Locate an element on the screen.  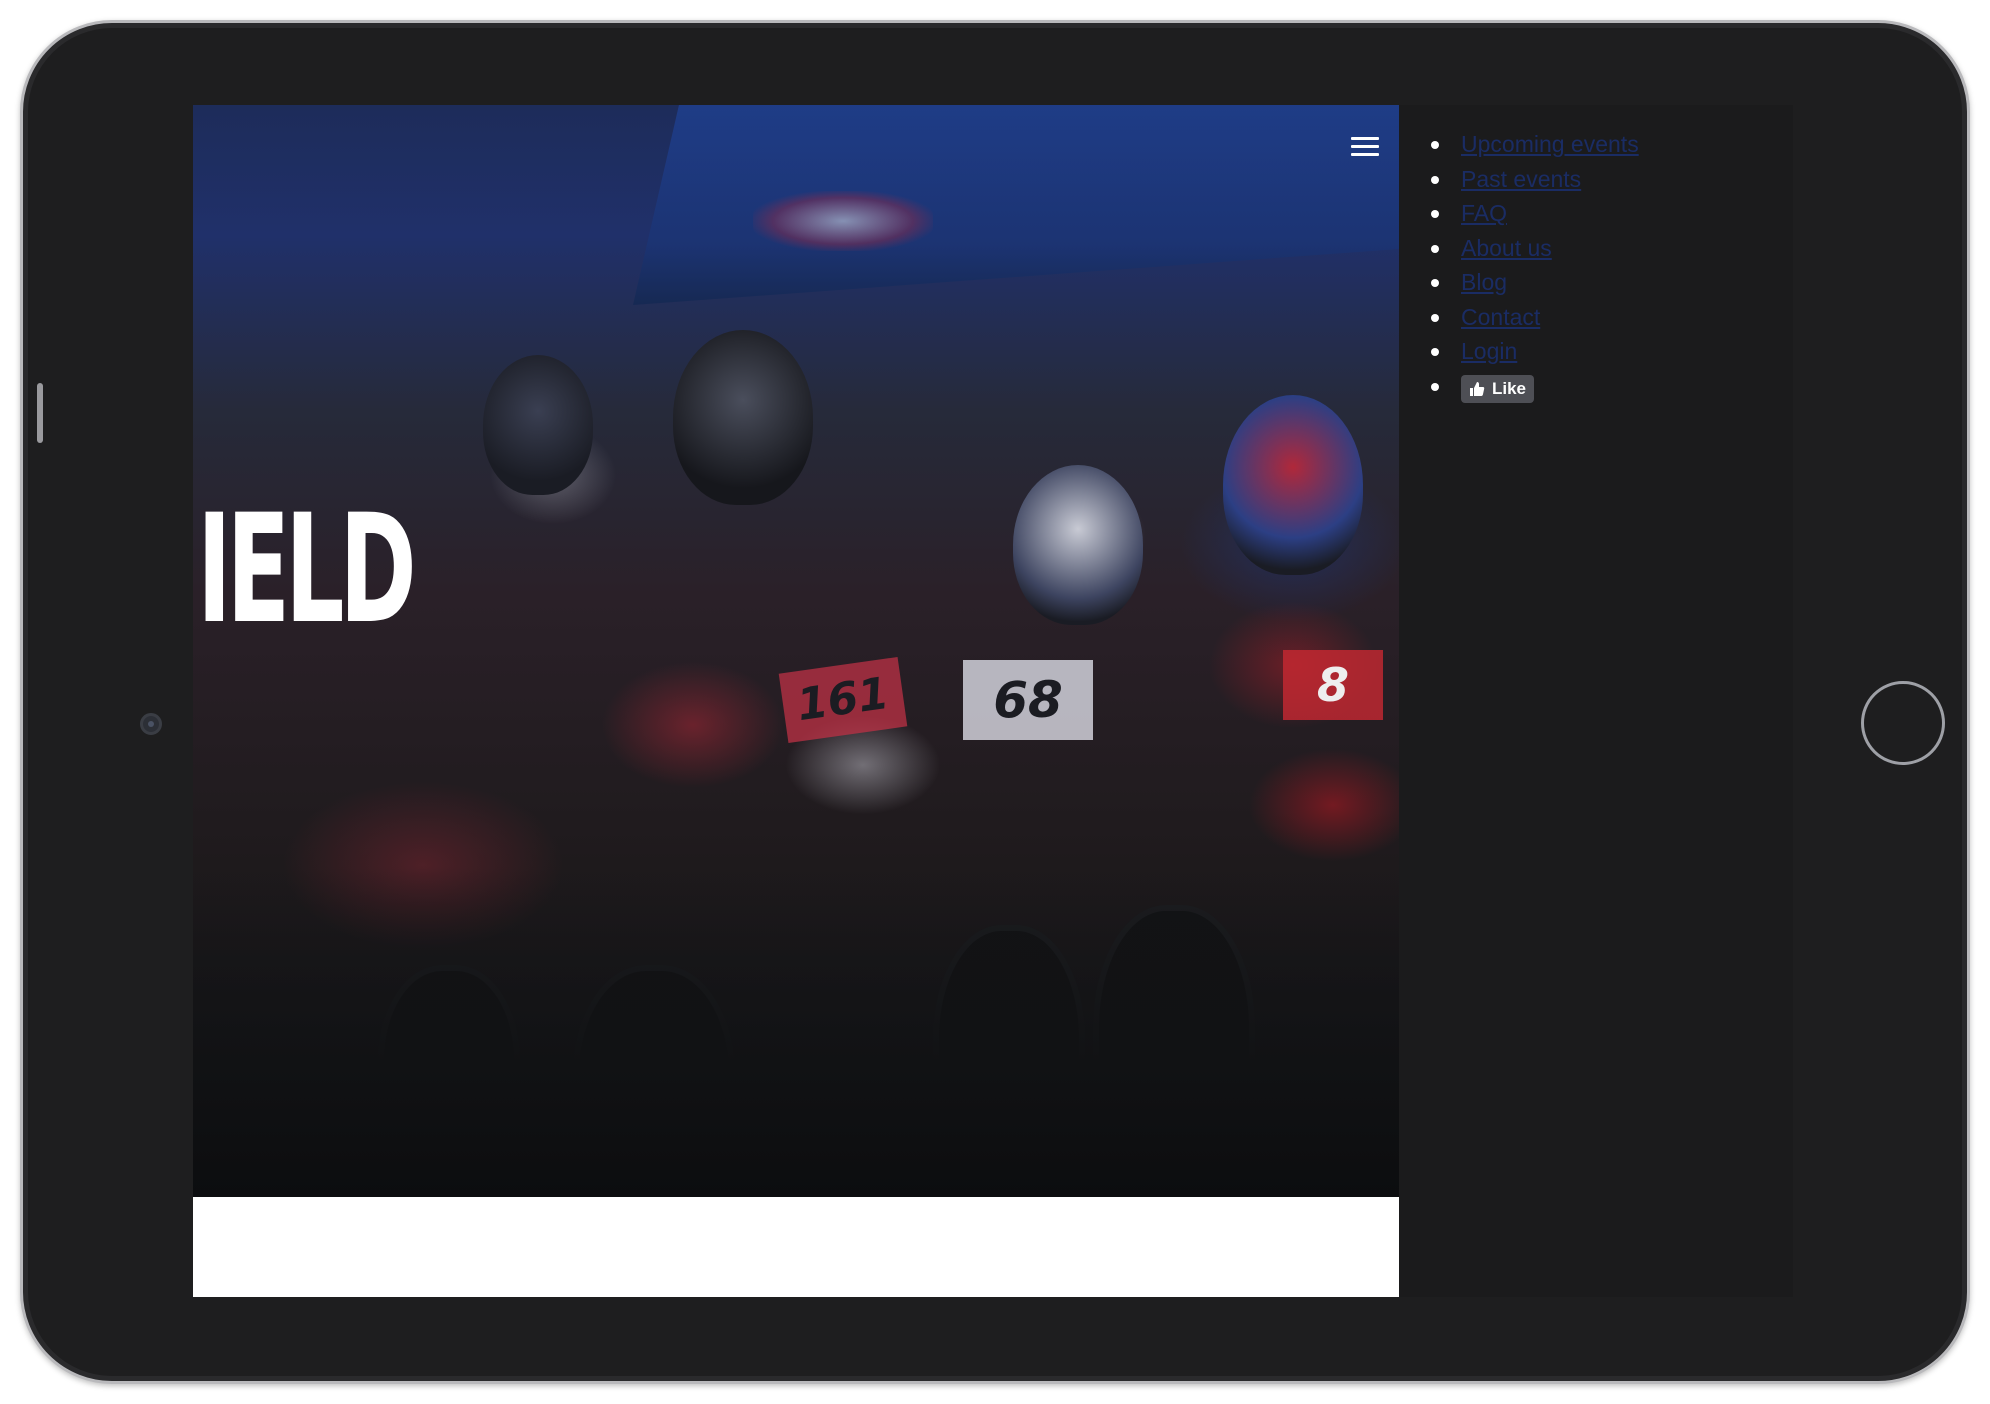
content-area is located at coordinates (796, 1247).